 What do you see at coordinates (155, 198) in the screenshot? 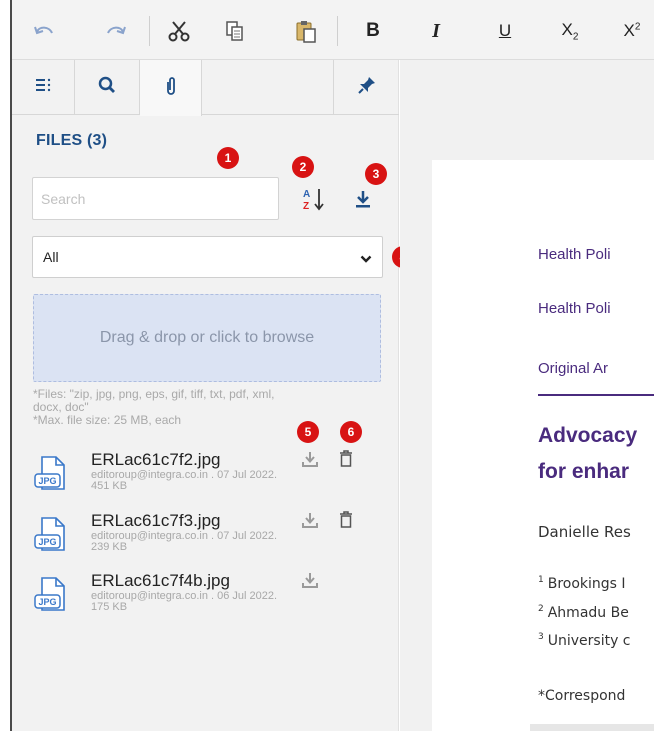
I see `file-search-input` at bounding box center [155, 198].